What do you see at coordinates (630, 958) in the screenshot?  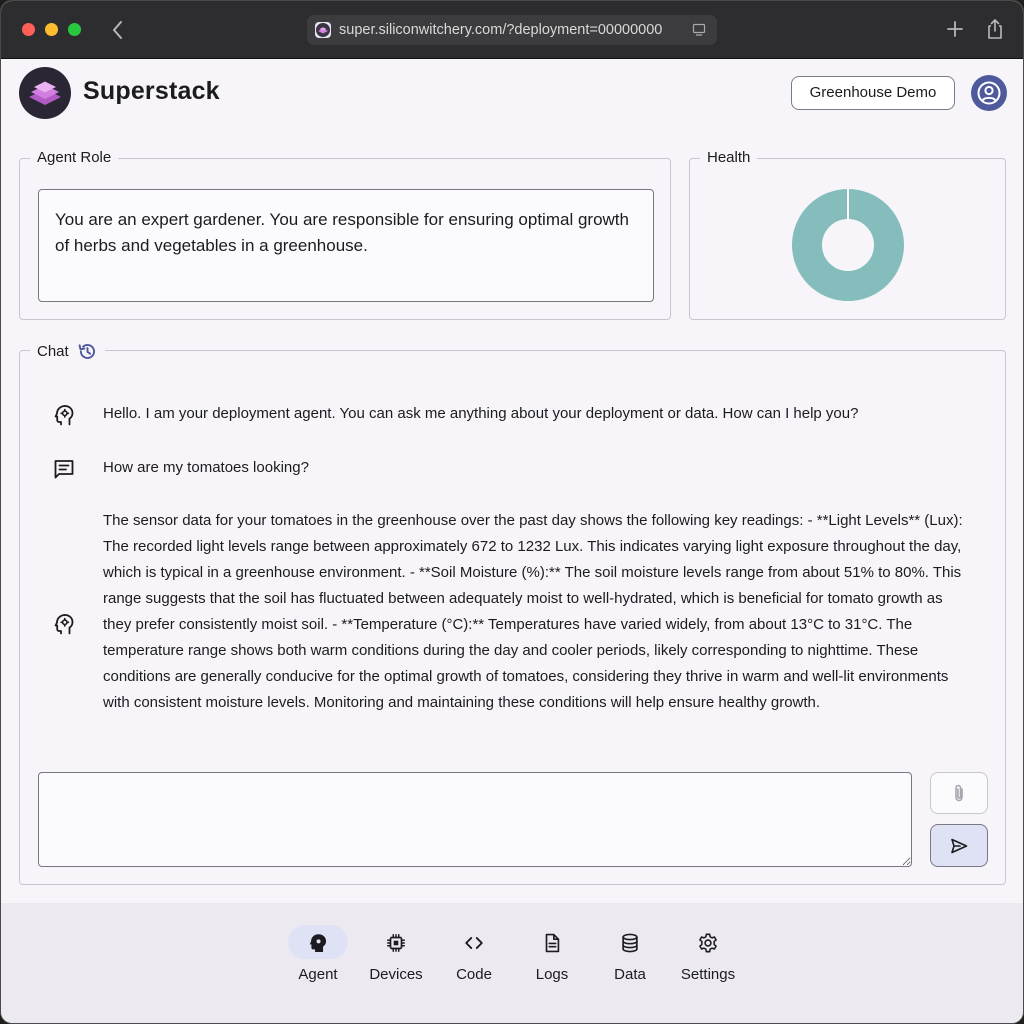 I see `nav-item-data: Data` at bounding box center [630, 958].